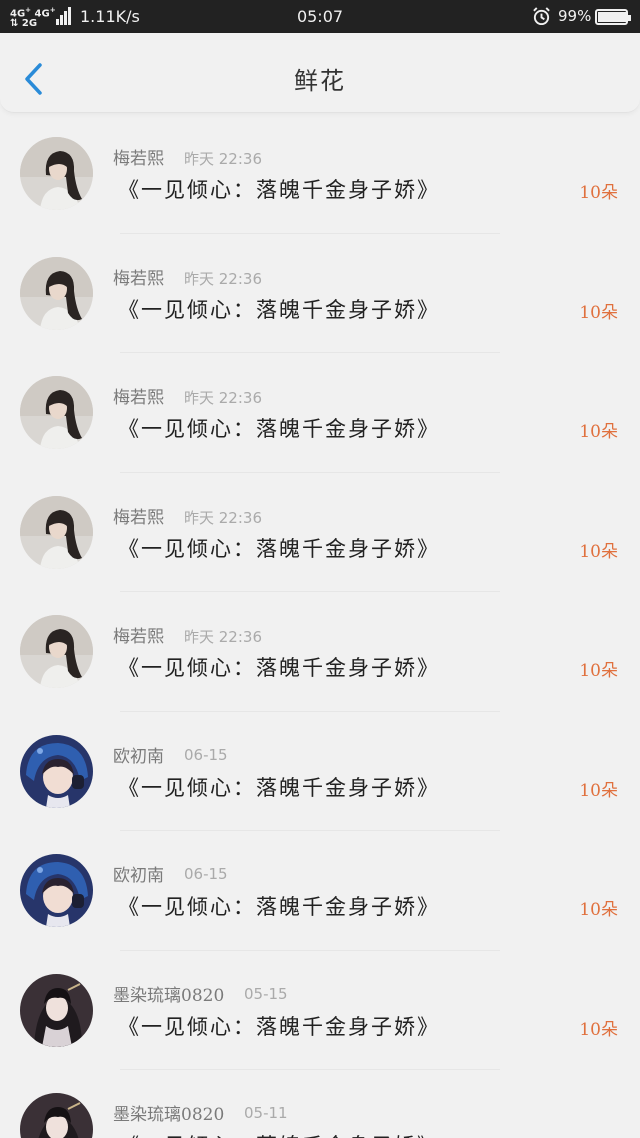 This screenshot has height=1138, width=640. What do you see at coordinates (266, 993) in the screenshot?
I see `timestamp: 05-15` at bounding box center [266, 993].